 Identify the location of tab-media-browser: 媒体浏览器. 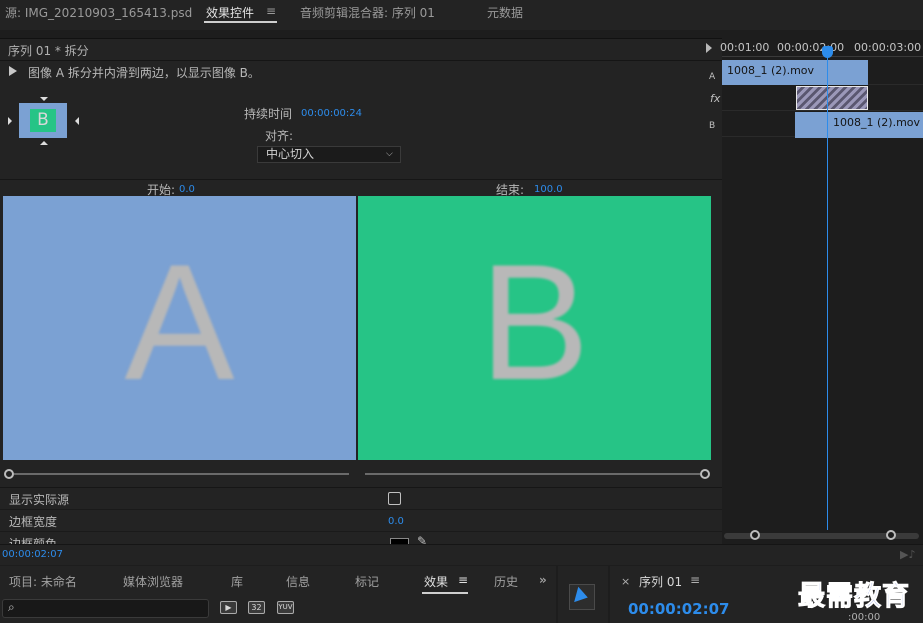
(153, 581).